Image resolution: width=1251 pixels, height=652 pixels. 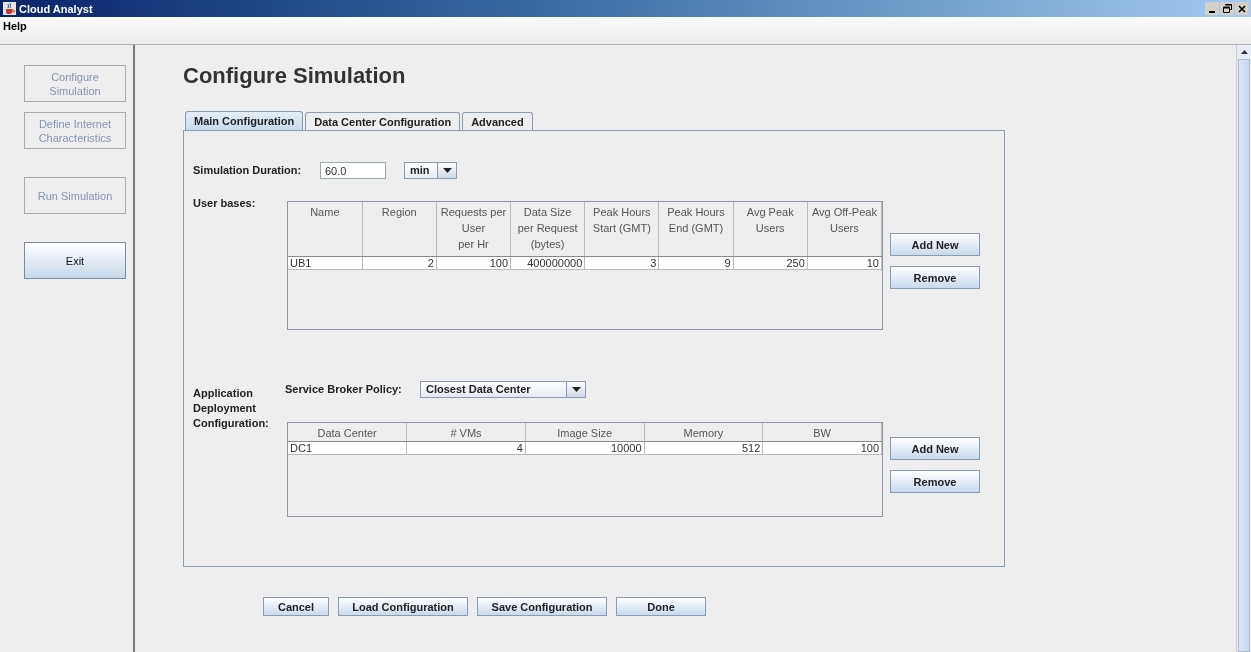 What do you see at coordinates (621, 229) in the screenshot?
I see `column-header: Peak Hours Start (GMT)` at bounding box center [621, 229].